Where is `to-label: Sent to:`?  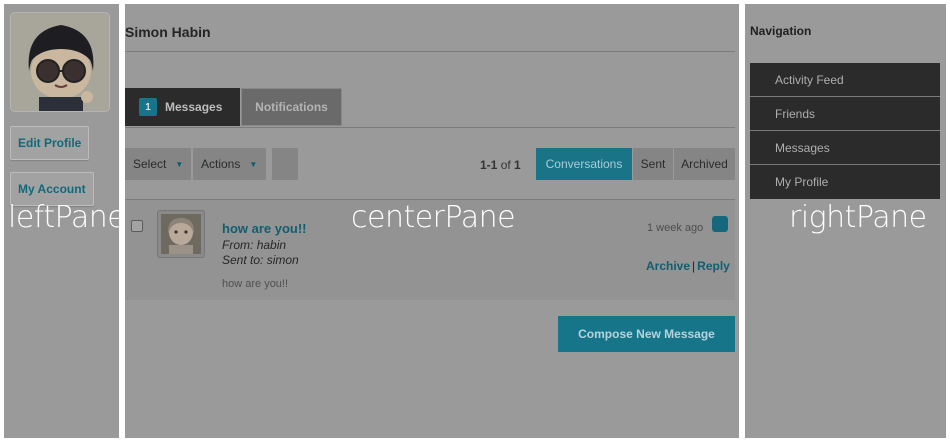 to-label: Sent to: is located at coordinates (243, 260).